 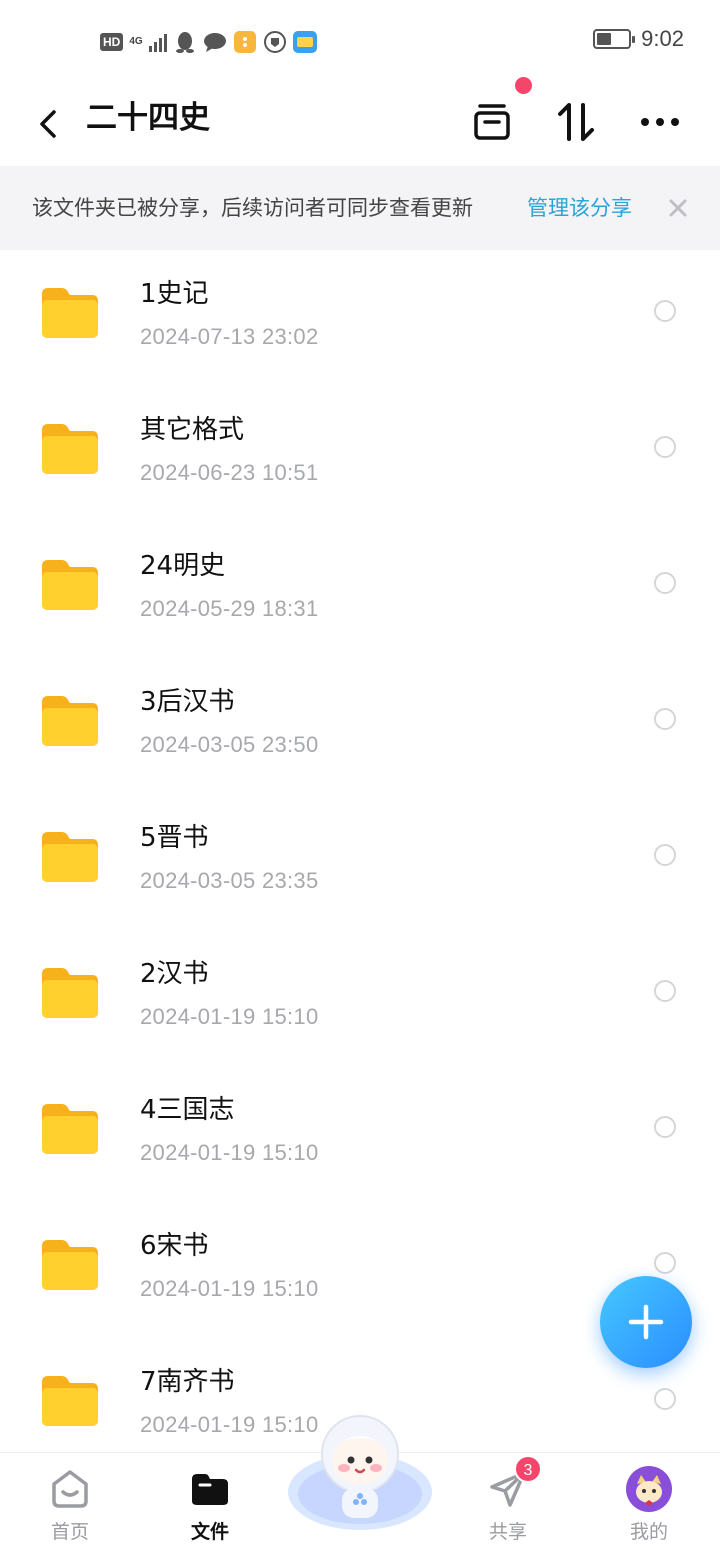 I want to click on file-name: 3后汉书, so click(x=187, y=702).